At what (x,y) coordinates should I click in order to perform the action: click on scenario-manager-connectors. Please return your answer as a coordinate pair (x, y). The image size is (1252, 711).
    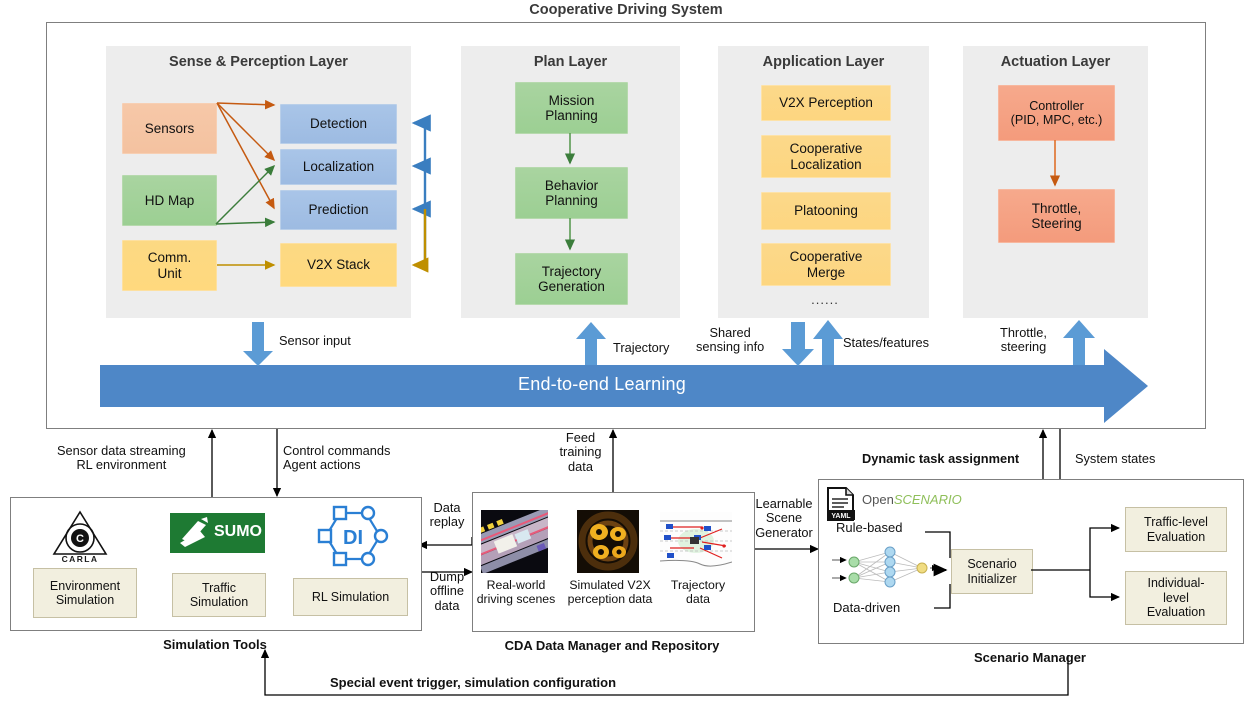
    Looking at the image, I should click on (1023, 566).